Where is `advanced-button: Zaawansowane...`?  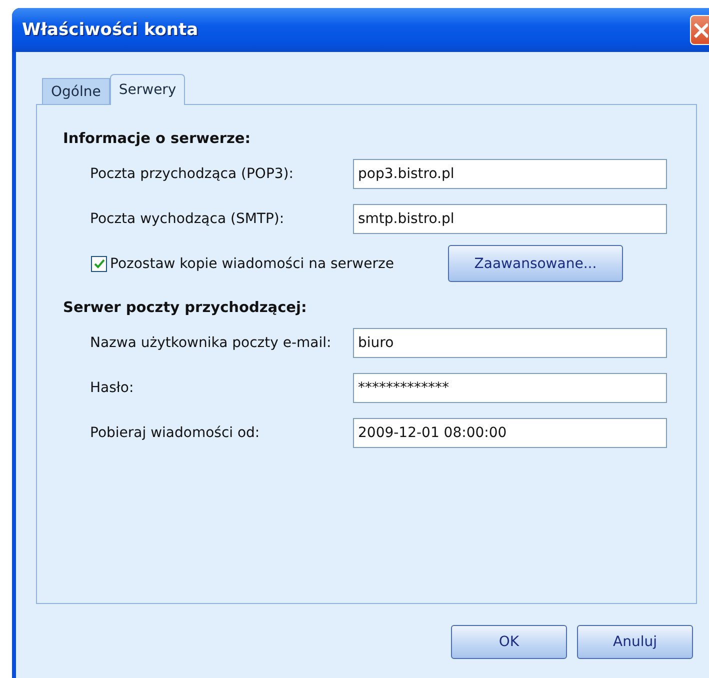 advanced-button: Zaawansowane... is located at coordinates (535, 263).